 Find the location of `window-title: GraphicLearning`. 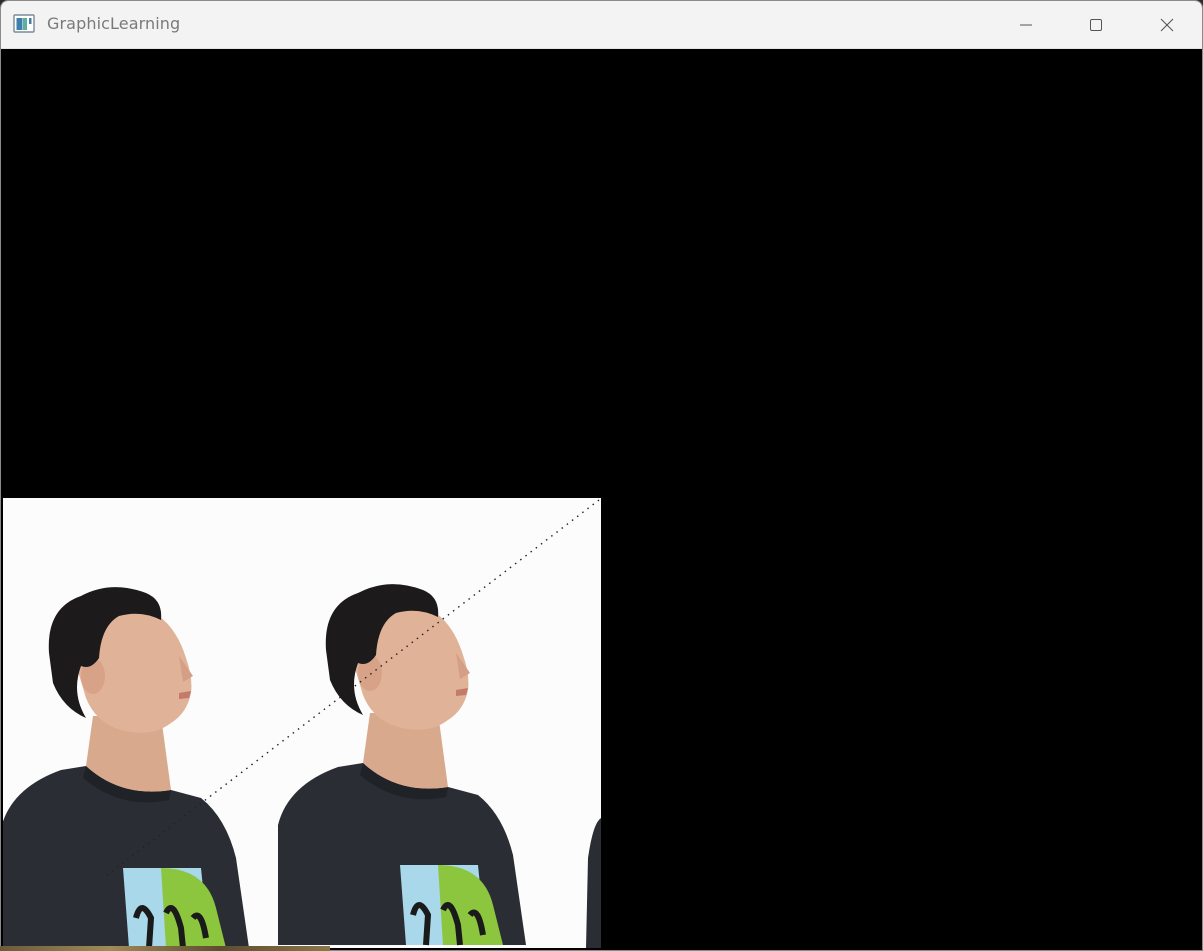

window-title: GraphicLearning is located at coordinates (114, 23).